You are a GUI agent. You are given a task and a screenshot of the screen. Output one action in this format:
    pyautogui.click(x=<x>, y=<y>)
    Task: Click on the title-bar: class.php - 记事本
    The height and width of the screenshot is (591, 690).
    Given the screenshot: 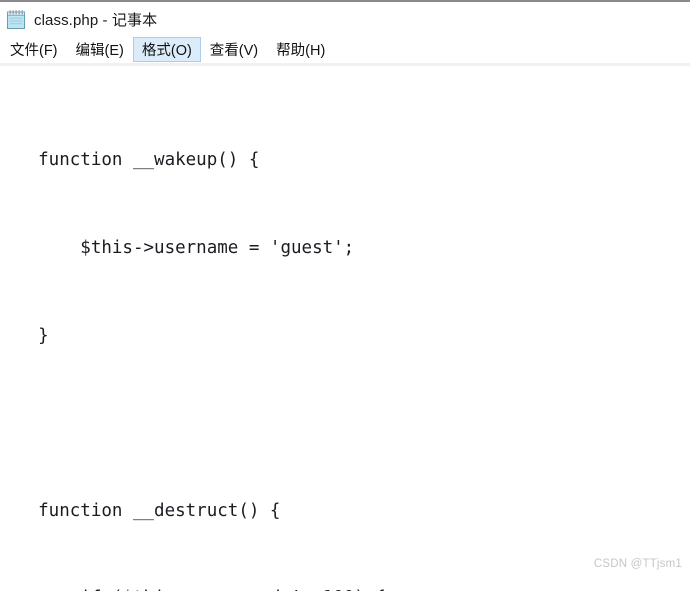 What is the action you would take?
    pyautogui.click(x=345, y=19)
    